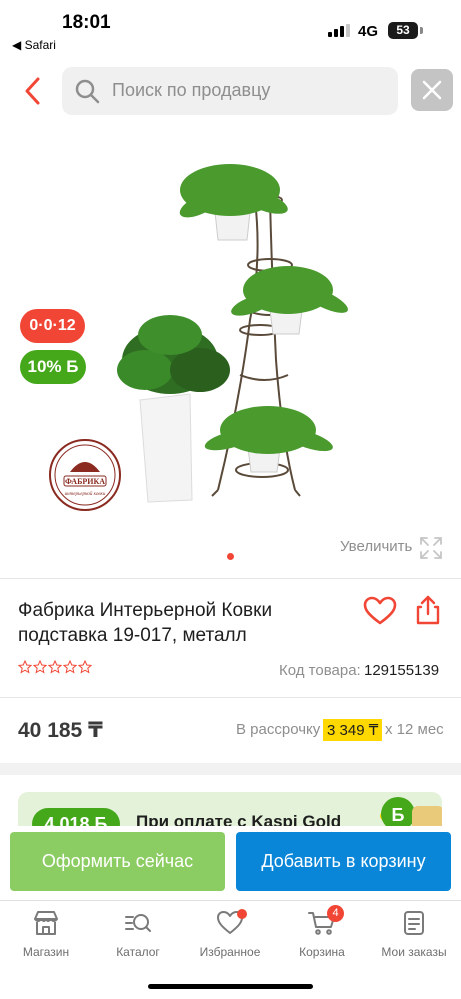 Image resolution: width=461 pixels, height=999 pixels. What do you see at coordinates (376, 546) in the screenshot?
I see `zoom-label: Увеличить` at bounding box center [376, 546].